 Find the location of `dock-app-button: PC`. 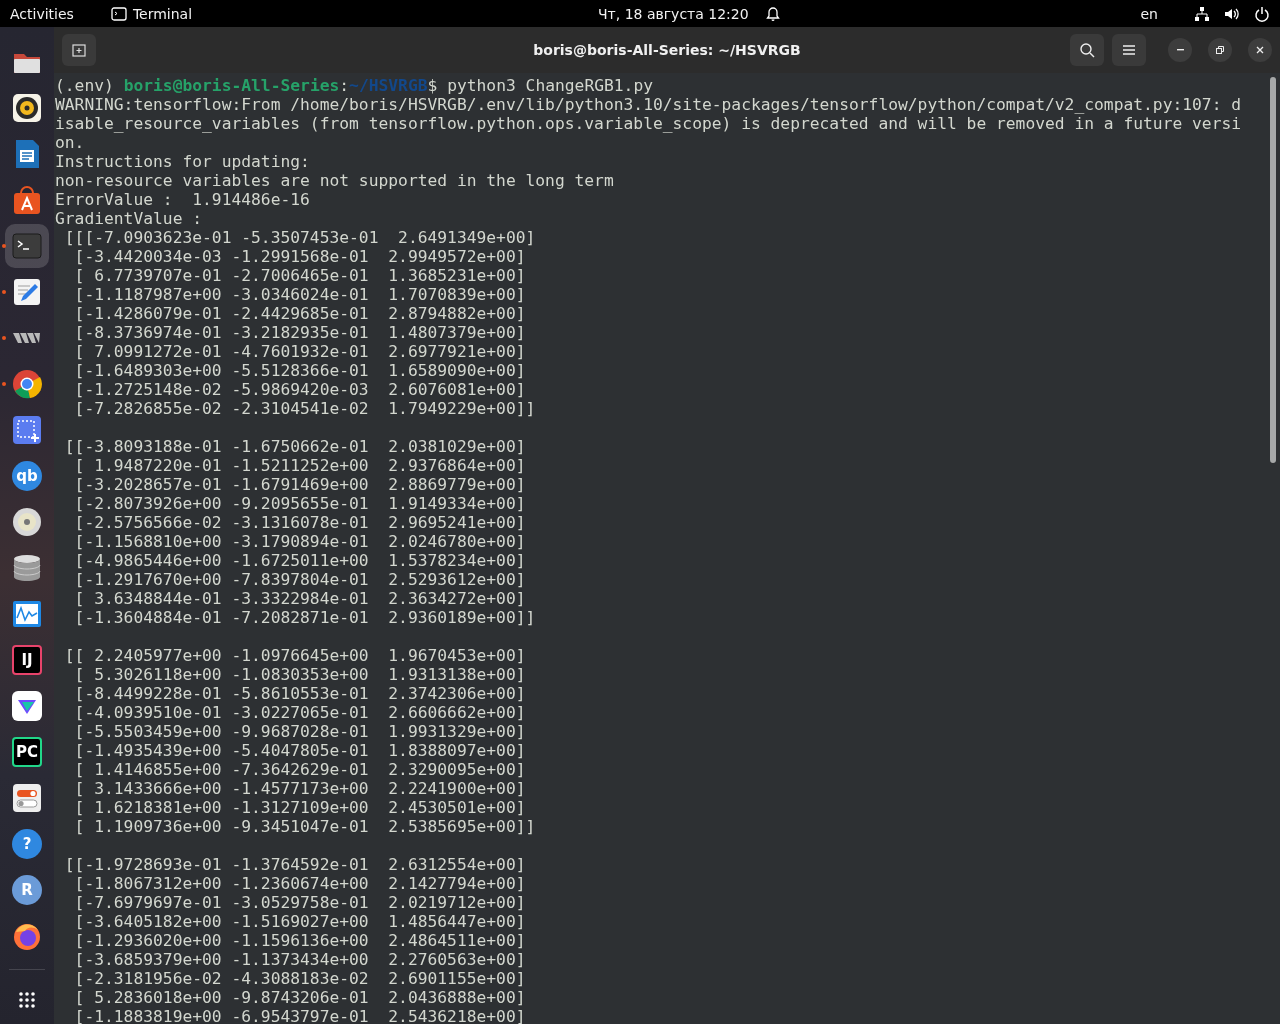

dock-app-button: PC is located at coordinates (27, 752).